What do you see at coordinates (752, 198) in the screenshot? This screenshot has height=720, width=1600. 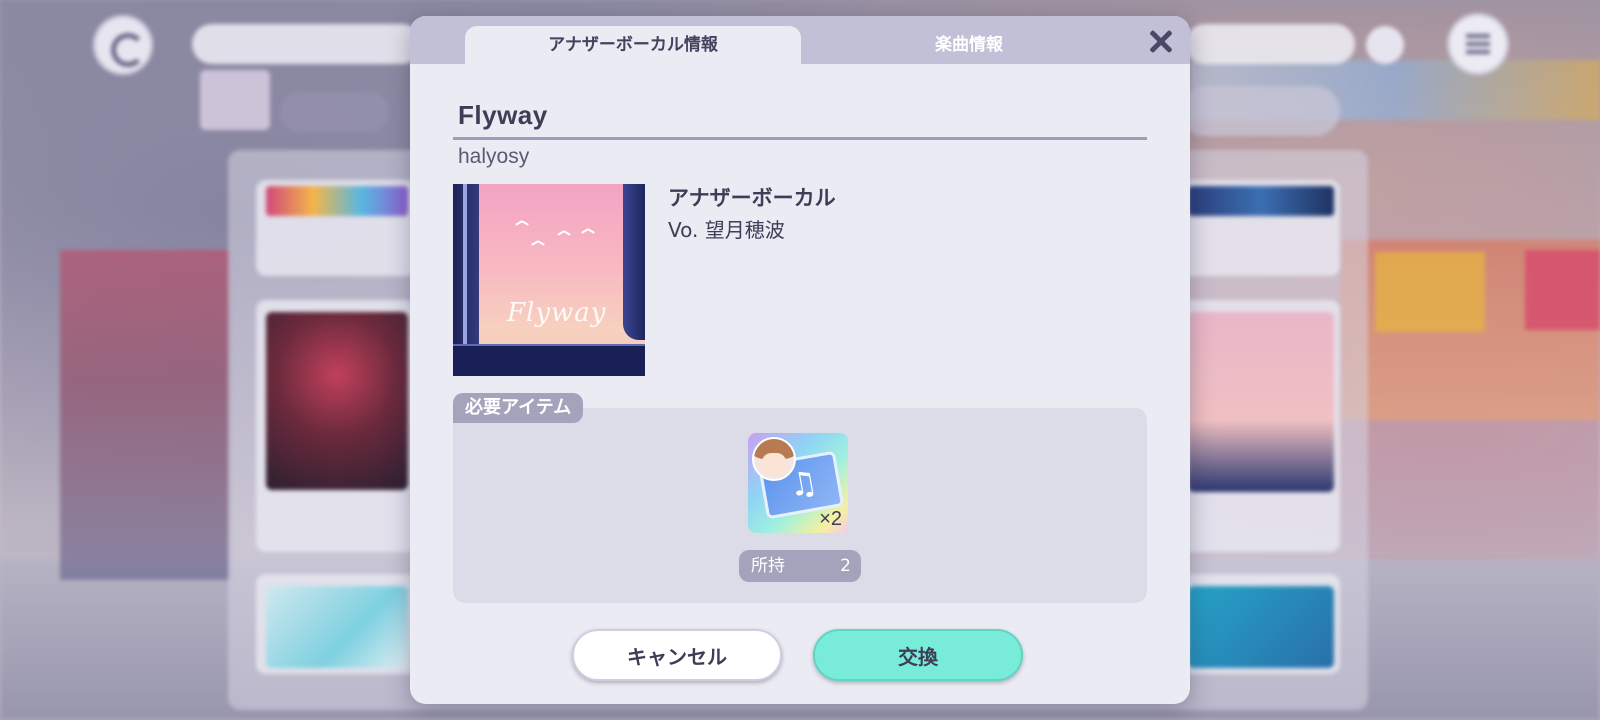 I see `vocal-type-label: アナザーボーカル` at bounding box center [752, 198].